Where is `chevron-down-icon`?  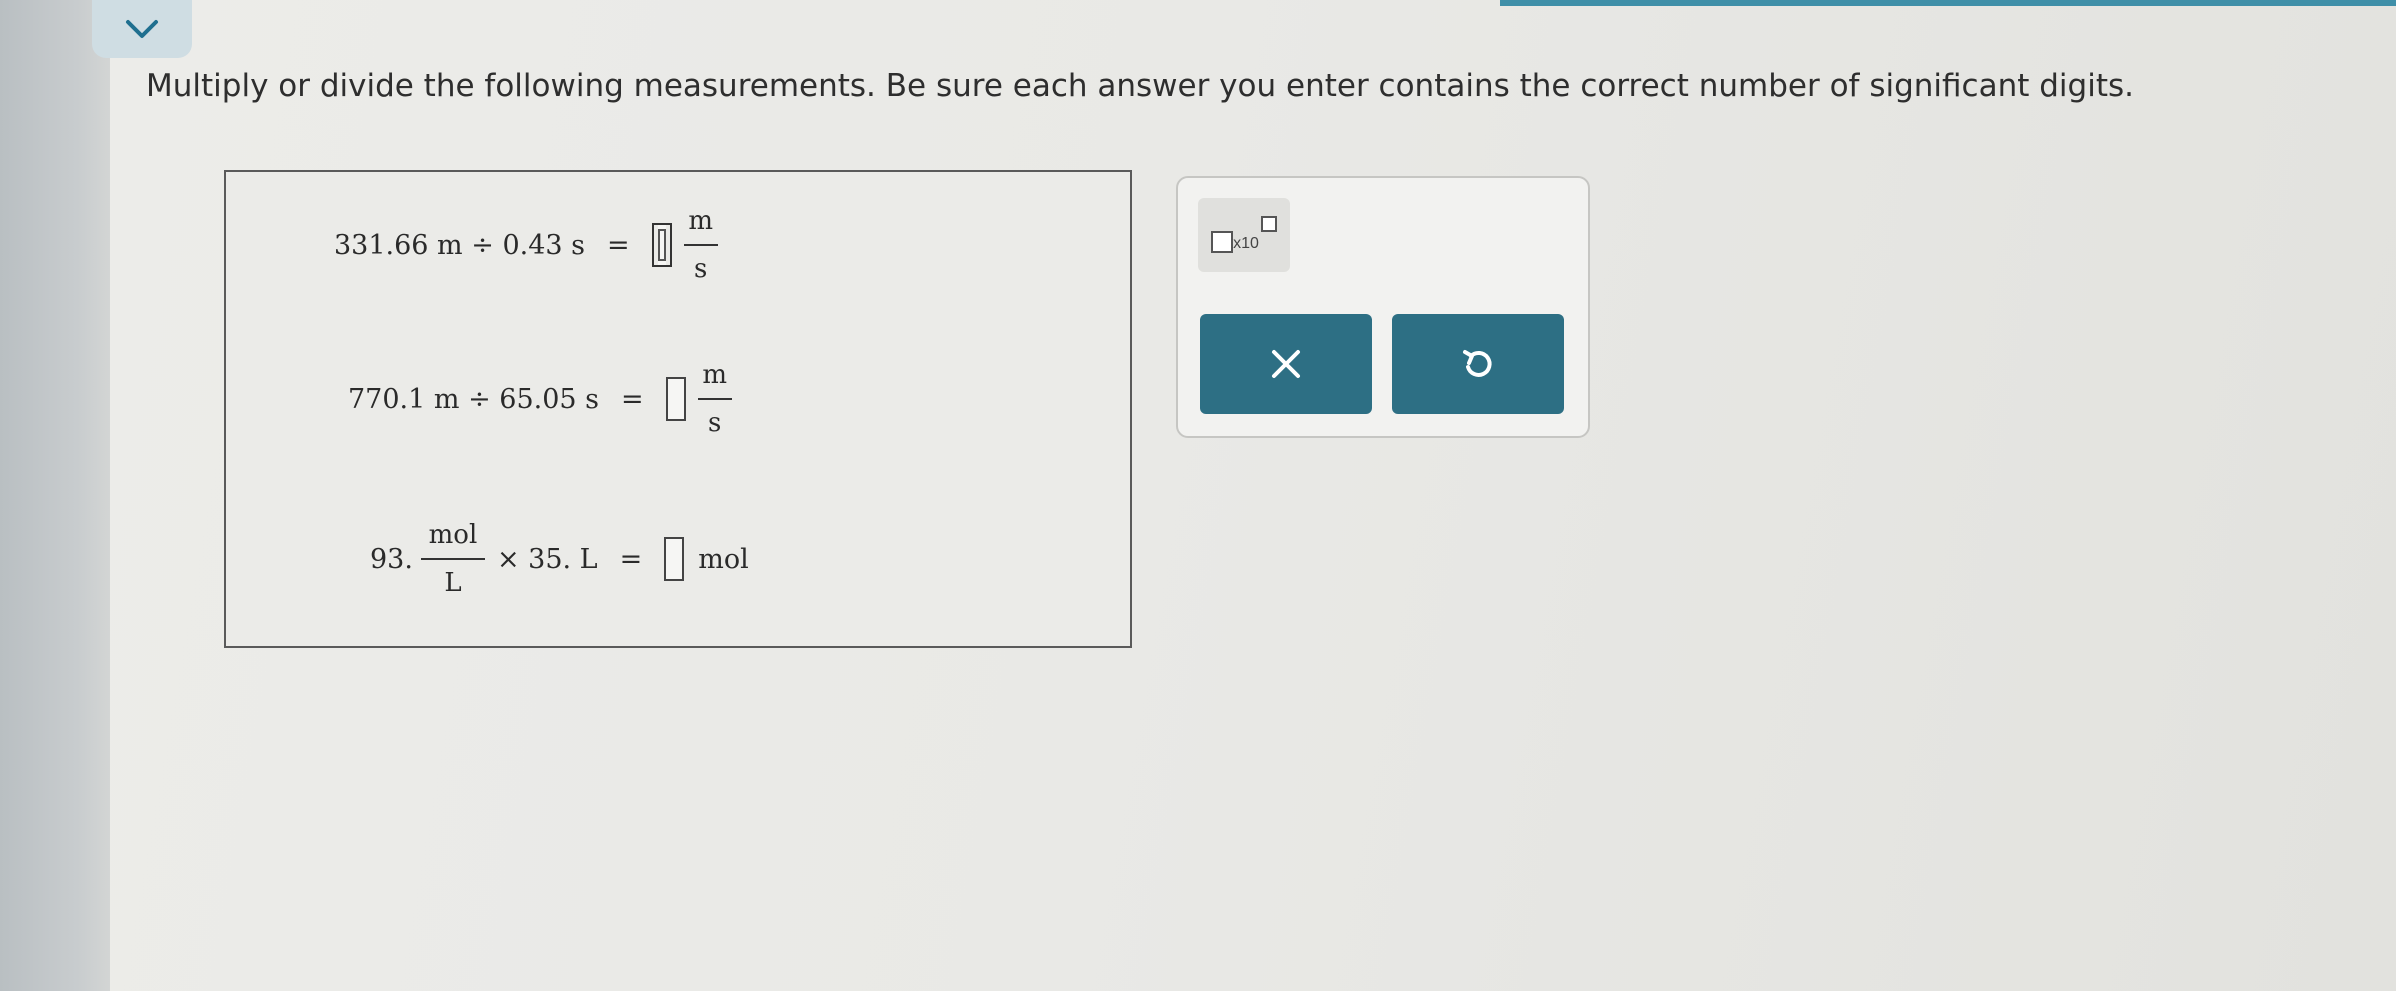 chevron-down-icon is located at coordinates (142, 29).